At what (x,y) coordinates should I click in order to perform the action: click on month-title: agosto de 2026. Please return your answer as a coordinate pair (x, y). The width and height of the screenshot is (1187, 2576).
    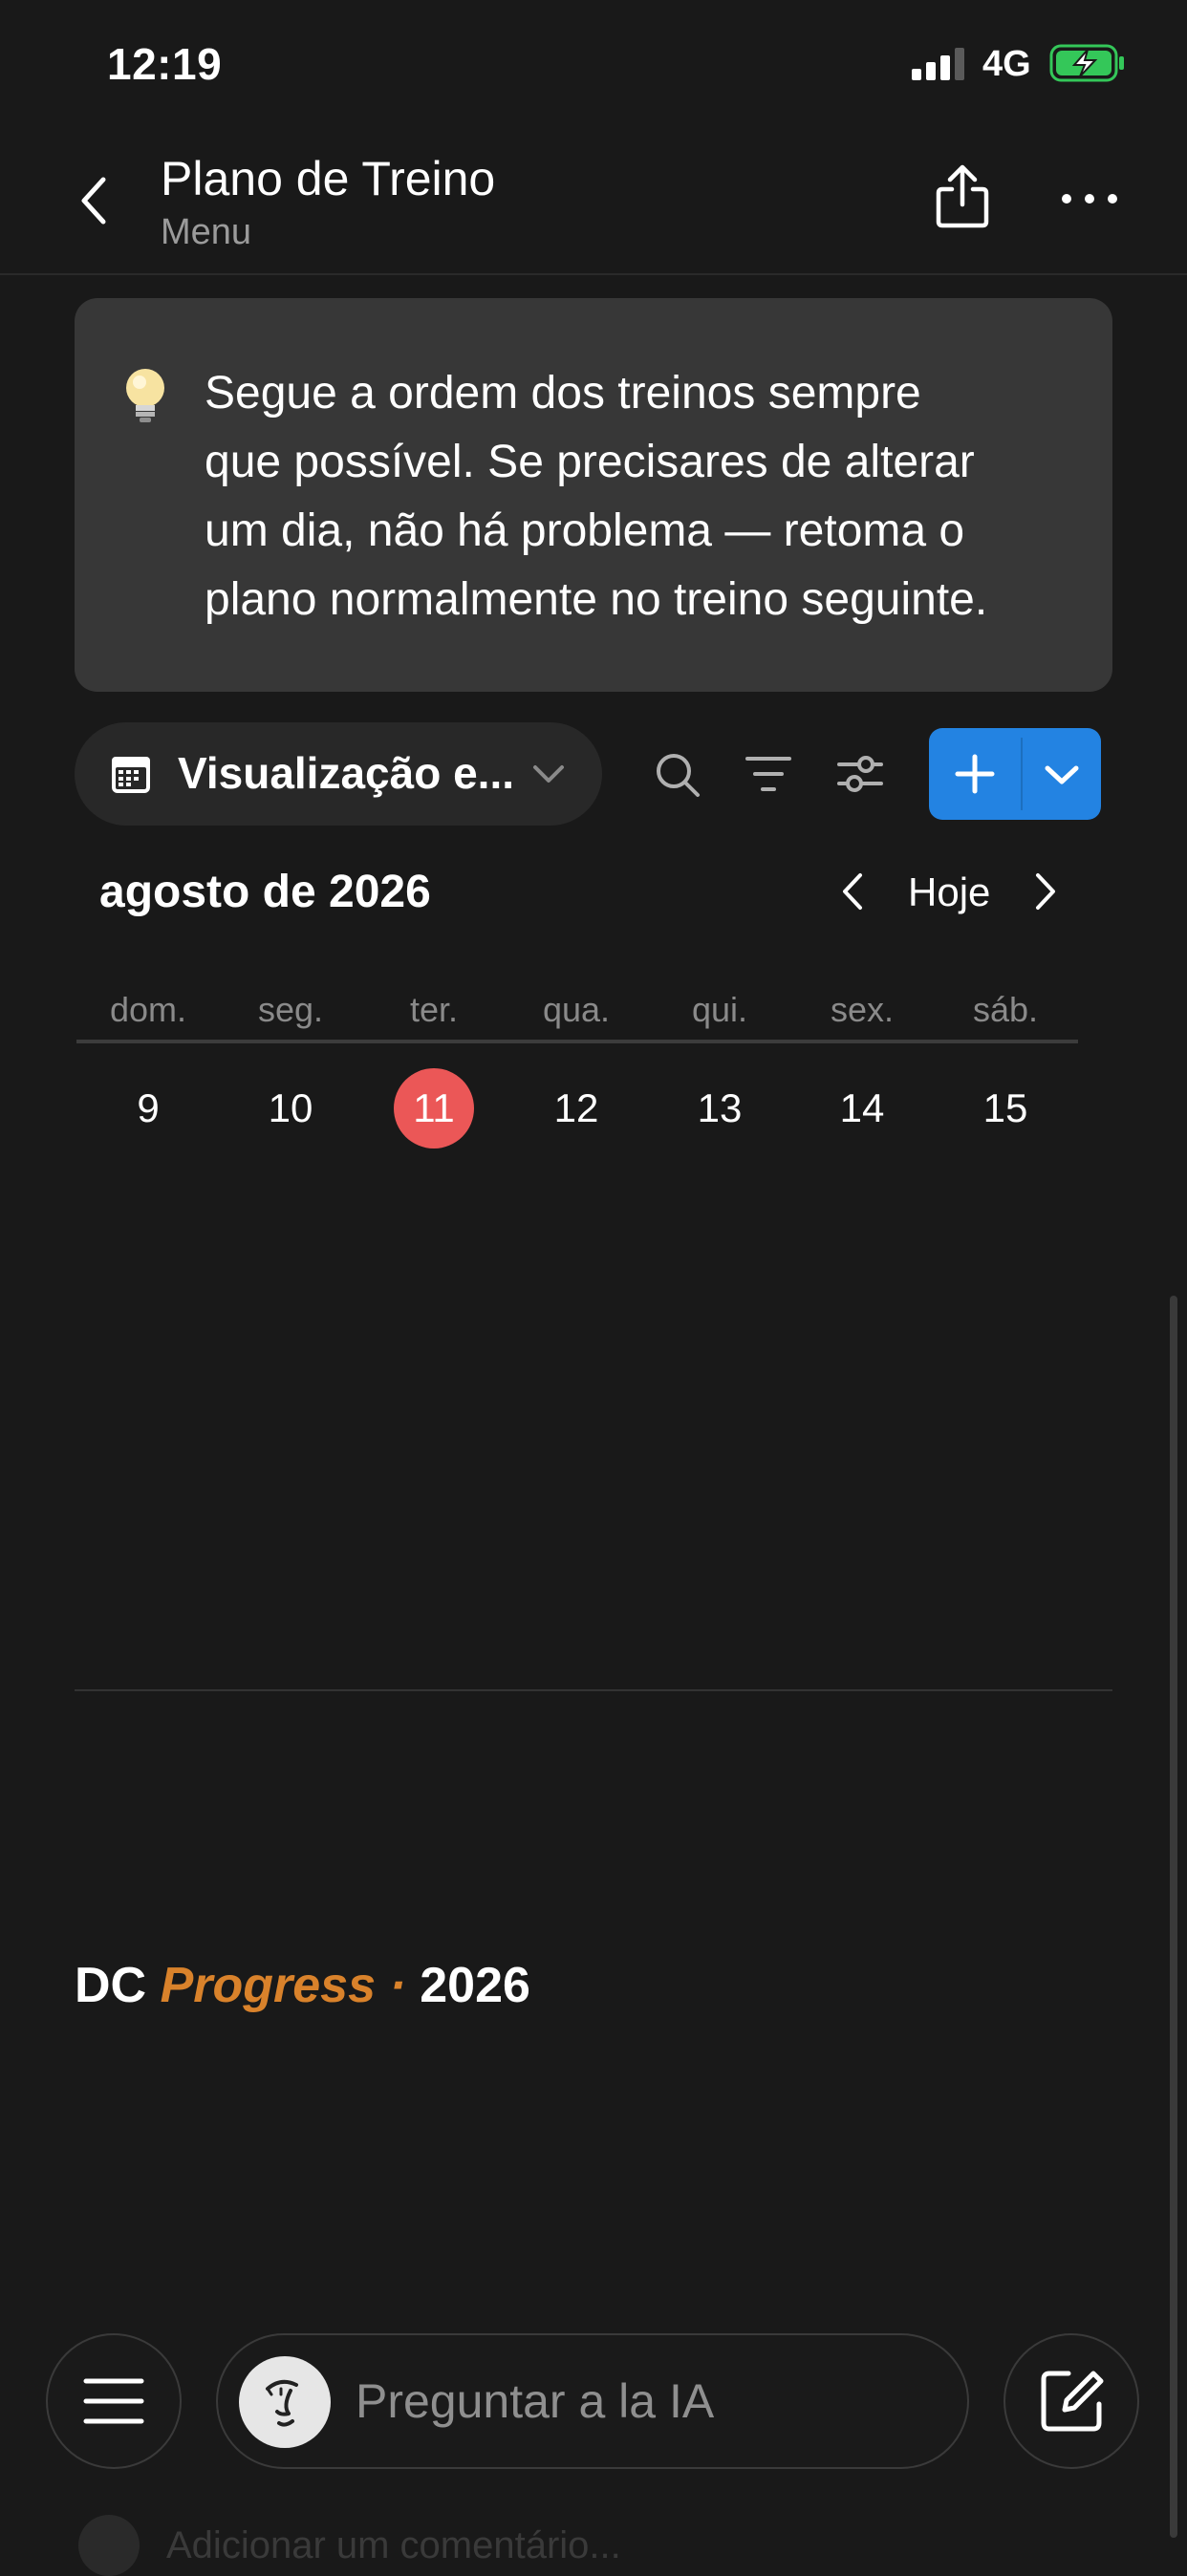
    Looking at the image, I should click on (265, 892).